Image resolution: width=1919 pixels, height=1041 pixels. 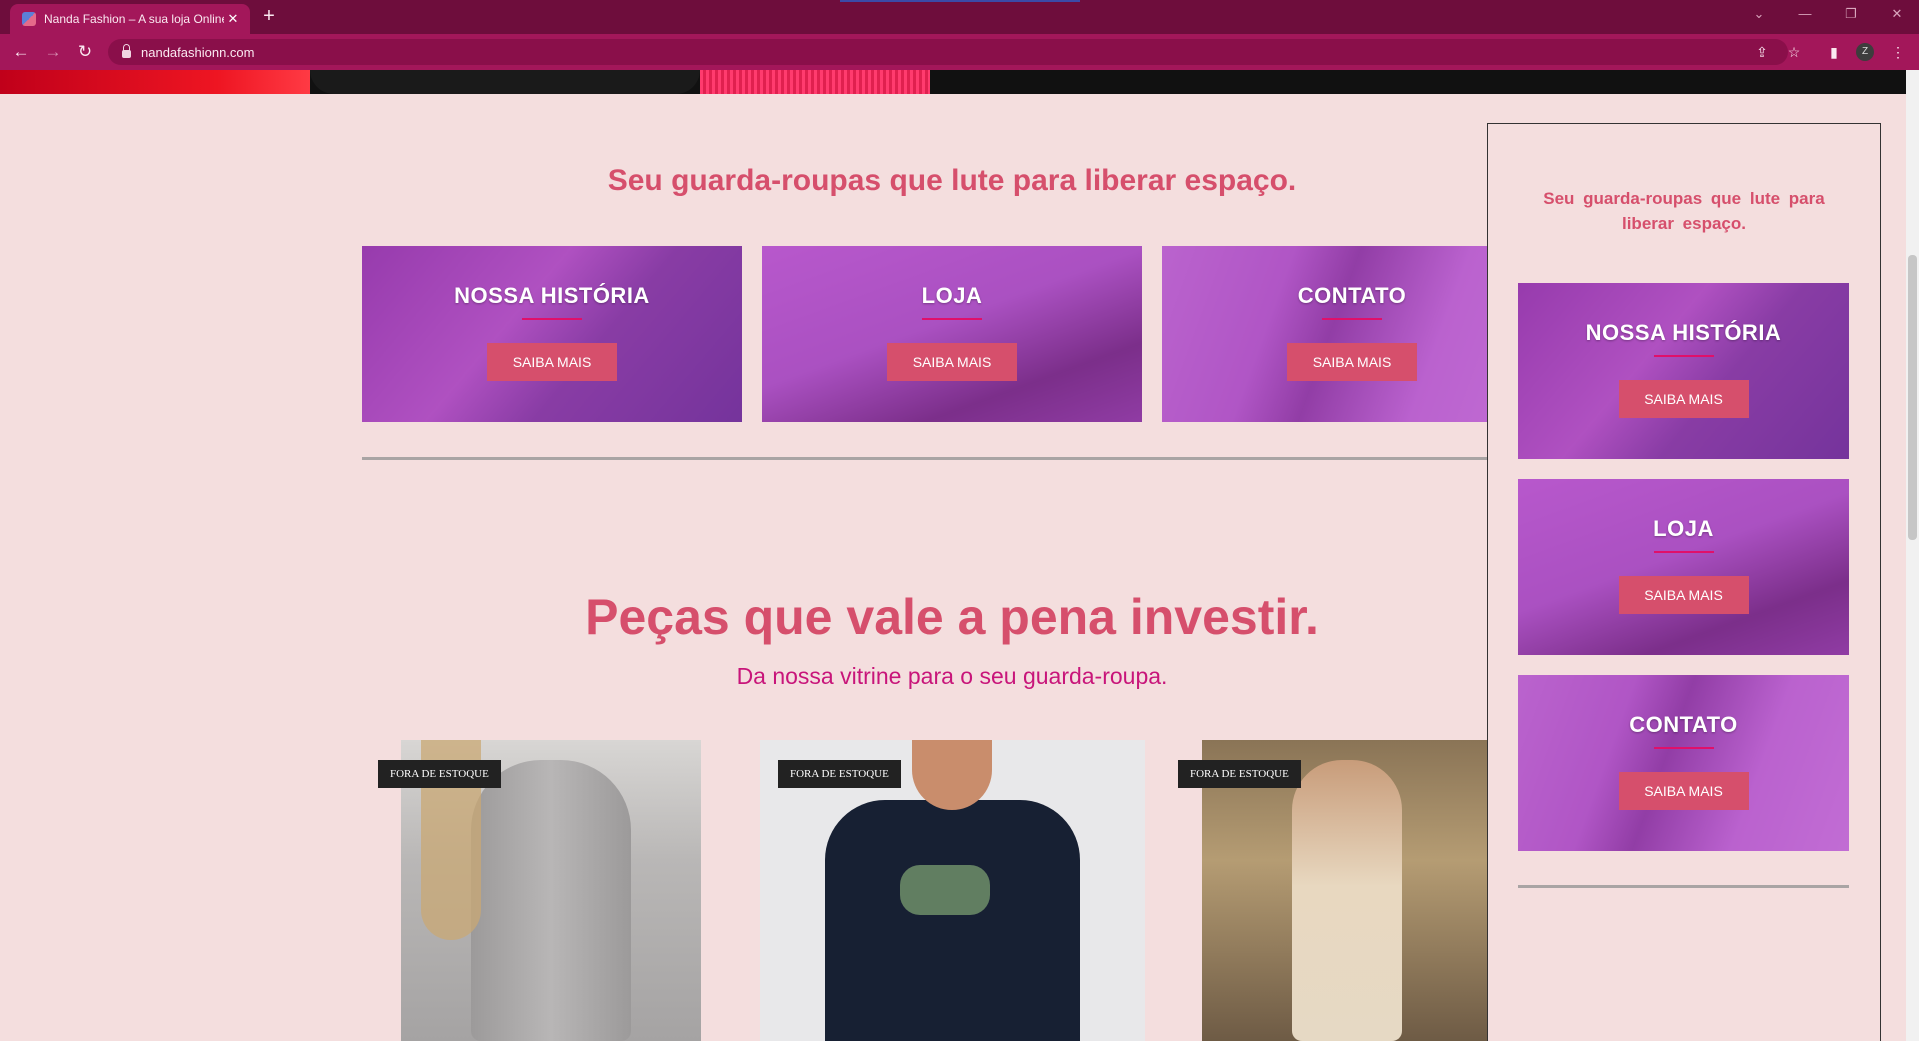 I want to click on address-bar: nandafashionn.com, so click(x=948, y=52).